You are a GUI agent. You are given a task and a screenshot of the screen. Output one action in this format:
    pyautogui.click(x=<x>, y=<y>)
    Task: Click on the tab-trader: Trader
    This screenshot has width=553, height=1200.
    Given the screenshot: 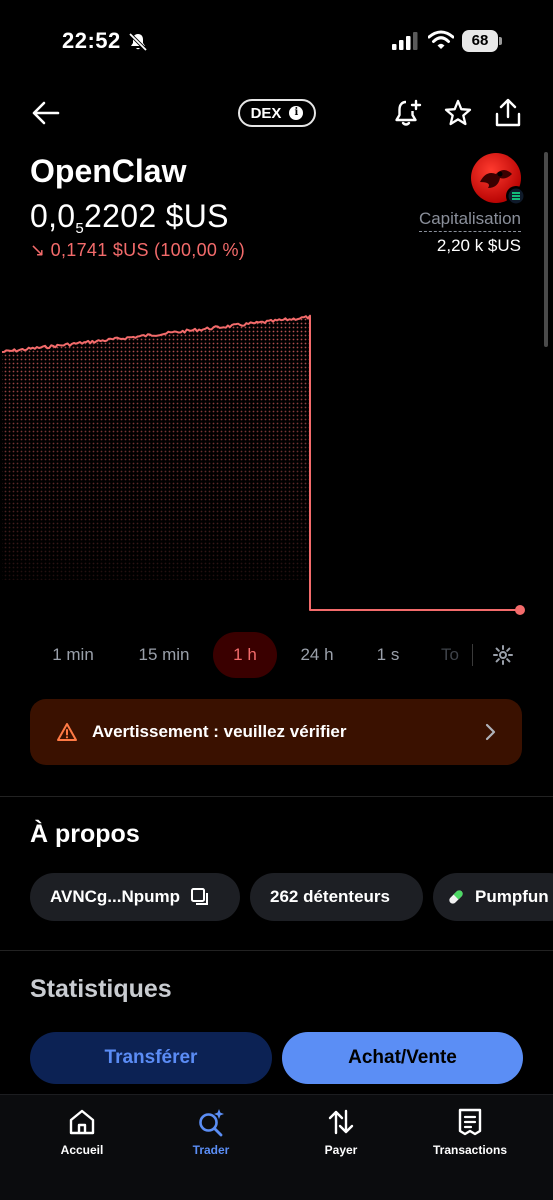 What is the action you would take?
    pyautogui.click(x=211, y=1137)
    